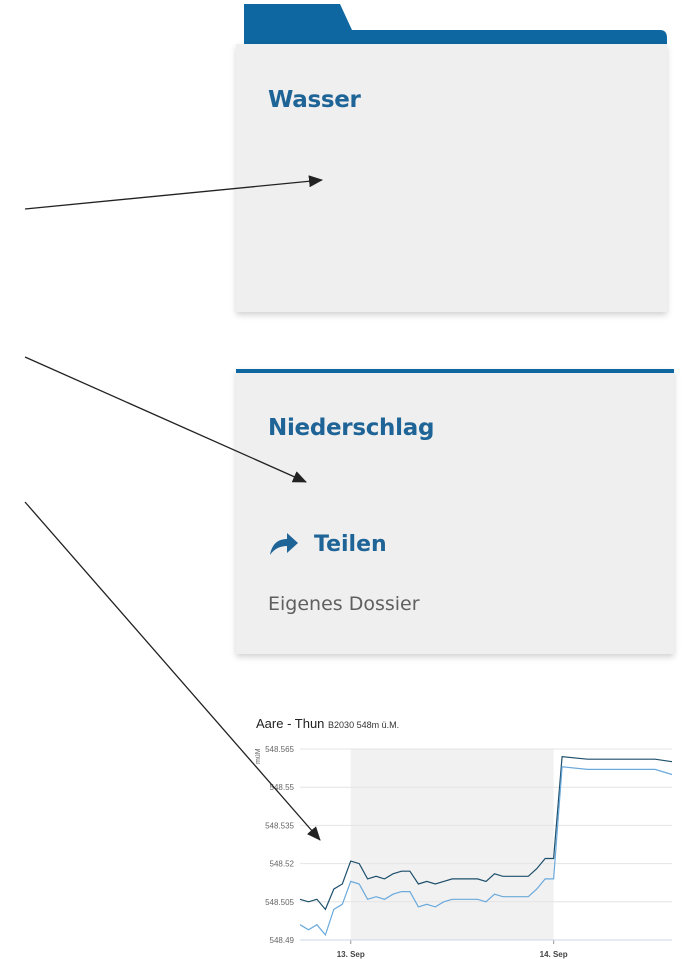  I want to click on x-tick-label: 13. Sep, so click(351, 954).